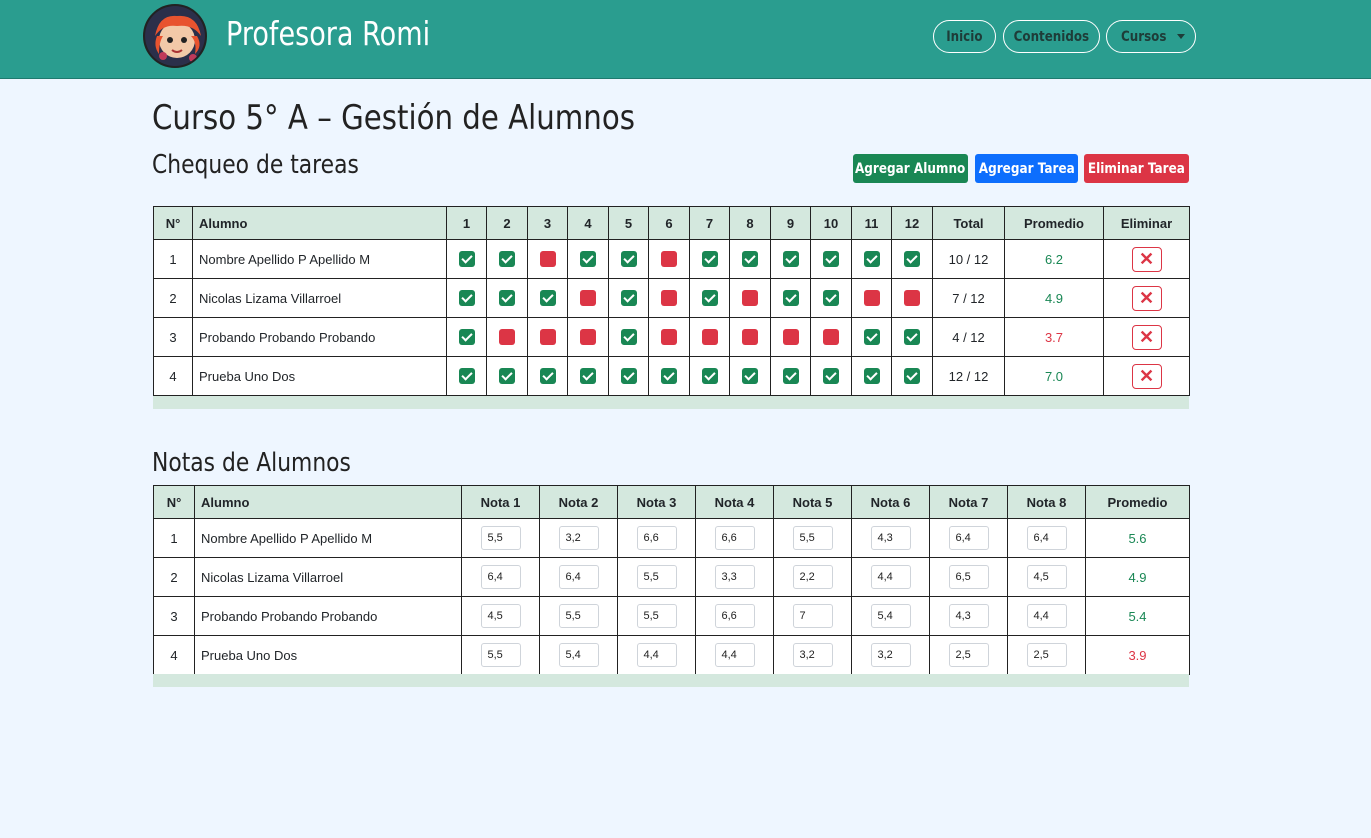 This screenshot has width=1371, height=838. What do you see at coordinates (1151, 36) in the screenshot?
I see `nav-cursos-dropdown: Cursos` at bounding box center [1151, 36].